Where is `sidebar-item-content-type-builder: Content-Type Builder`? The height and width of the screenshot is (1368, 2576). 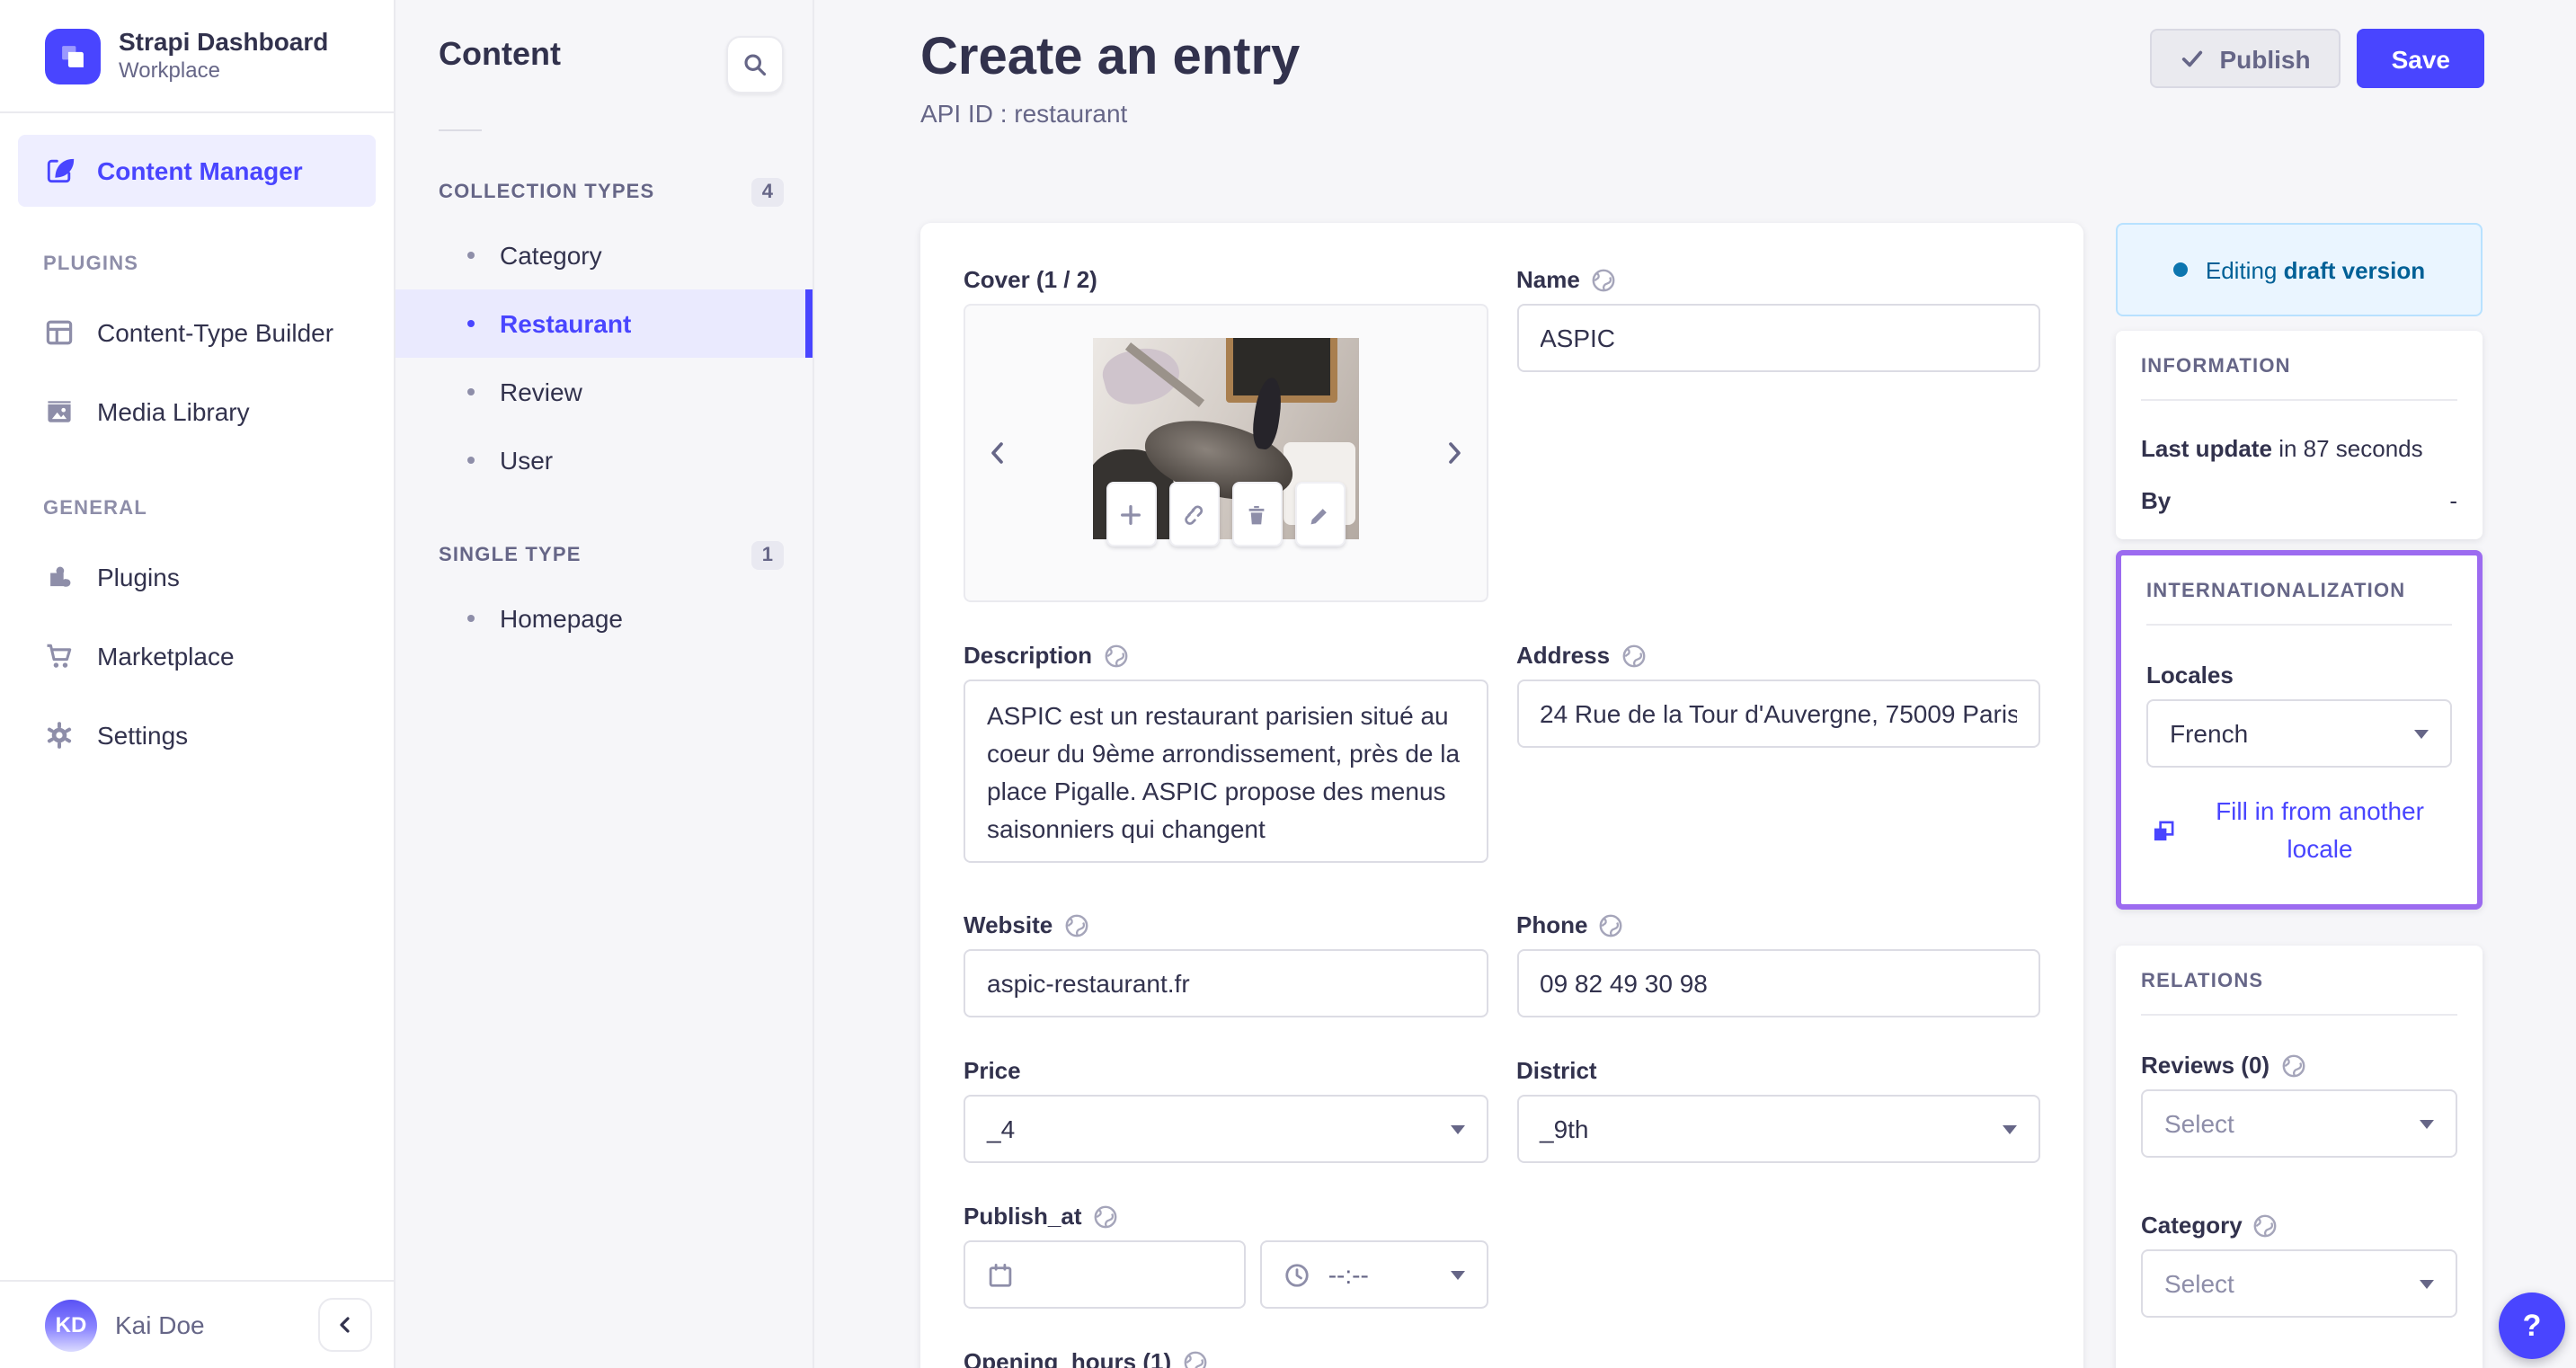 sidebar-item-content-type-builder: Content-Type Builder is located at coordinates (197, 333).